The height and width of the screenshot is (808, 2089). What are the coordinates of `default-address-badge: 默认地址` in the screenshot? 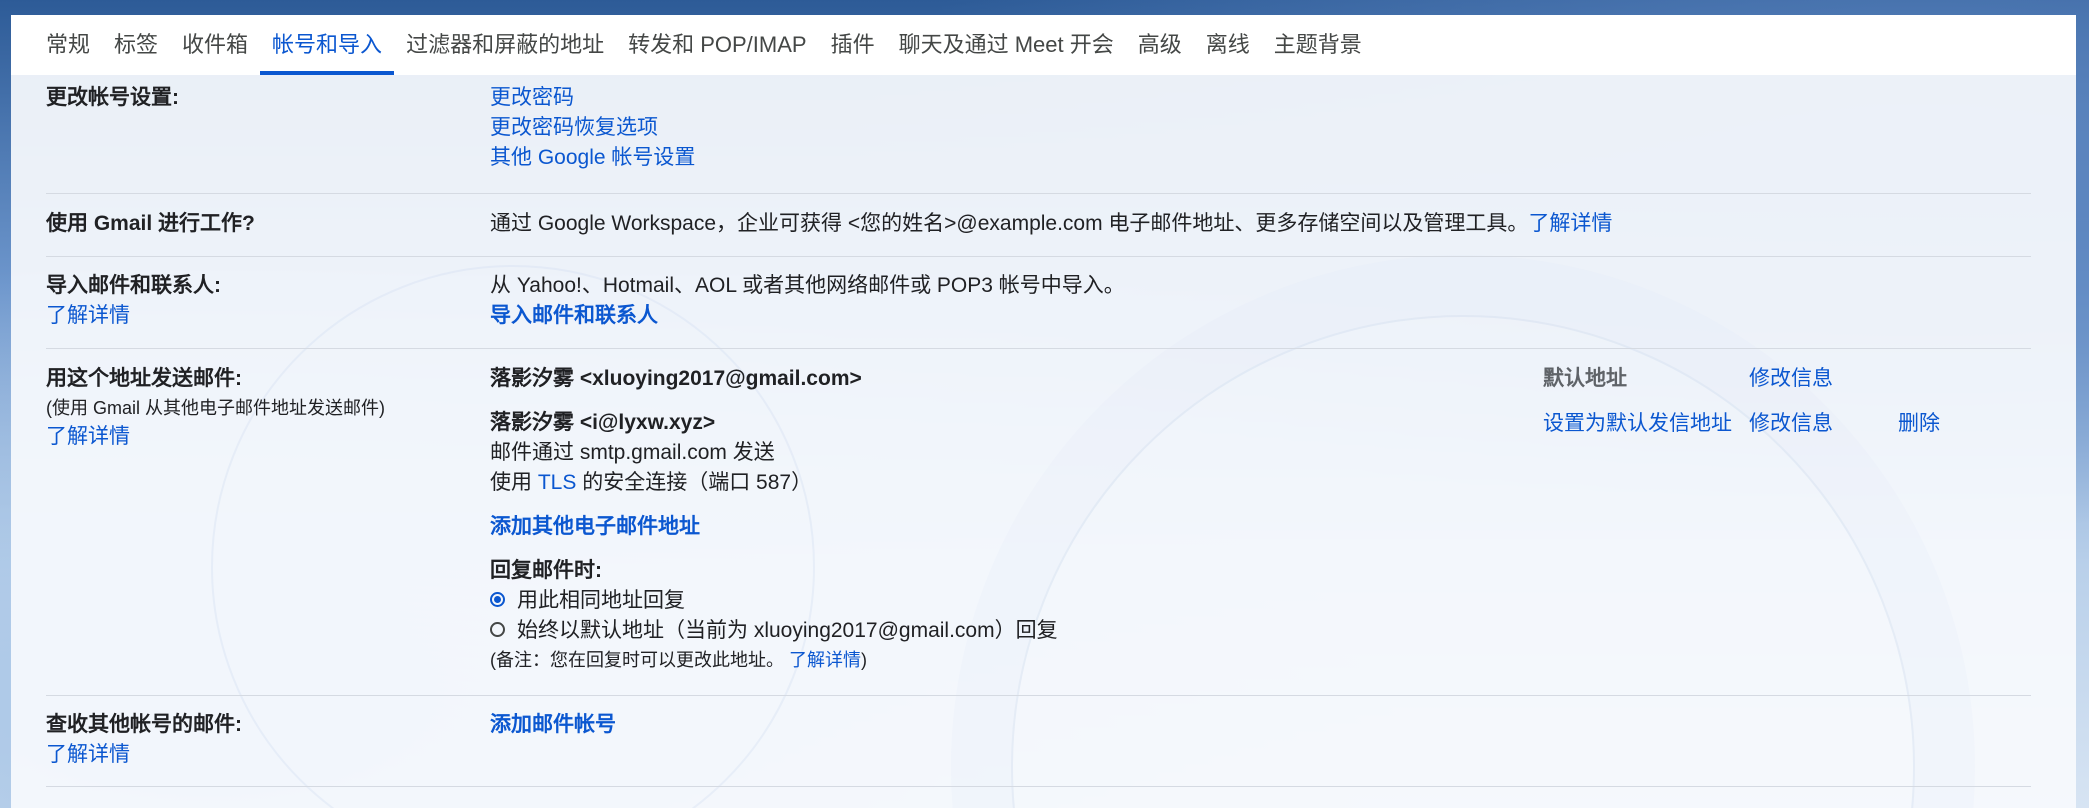 It's located at (1585, 378).